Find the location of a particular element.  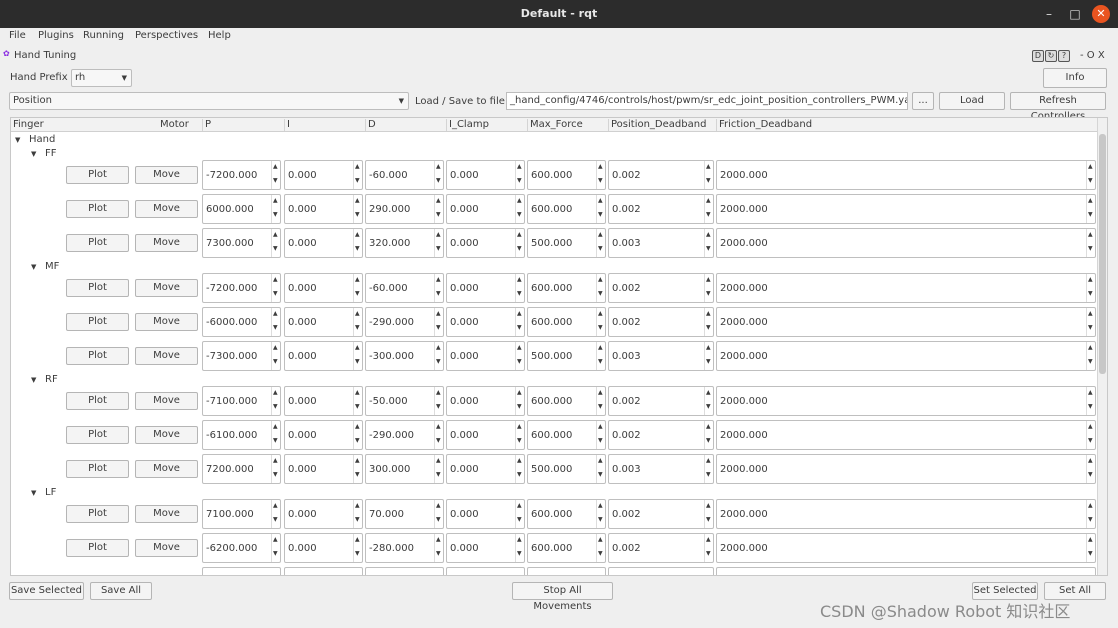

p-spinbox: -7100.000 ▲ ▼ is located at coordinates (241, 401).